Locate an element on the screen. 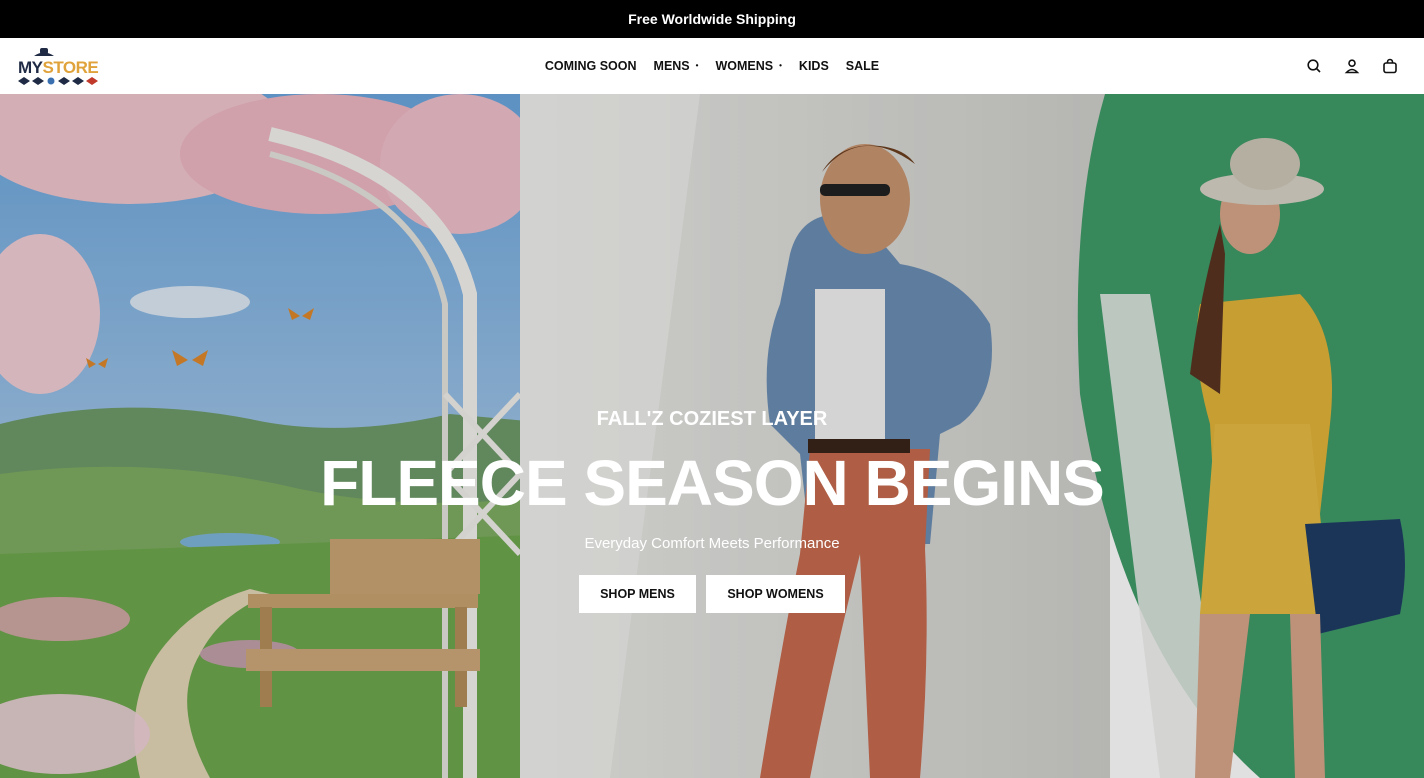 The width and height of the screenshot is (1424, 778). store-logo: MYSTORE is located at coordinates (58, 67).